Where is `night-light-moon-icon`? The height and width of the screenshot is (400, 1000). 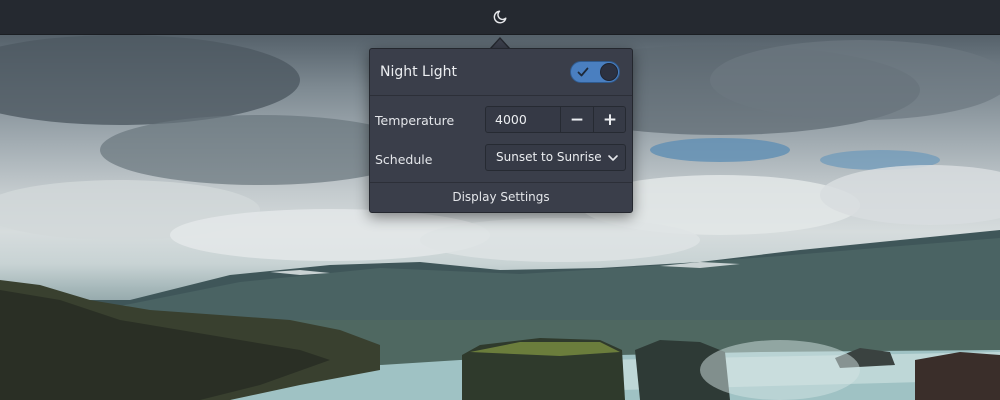
night-light-moon-icon is located at coordinates (500, 17).